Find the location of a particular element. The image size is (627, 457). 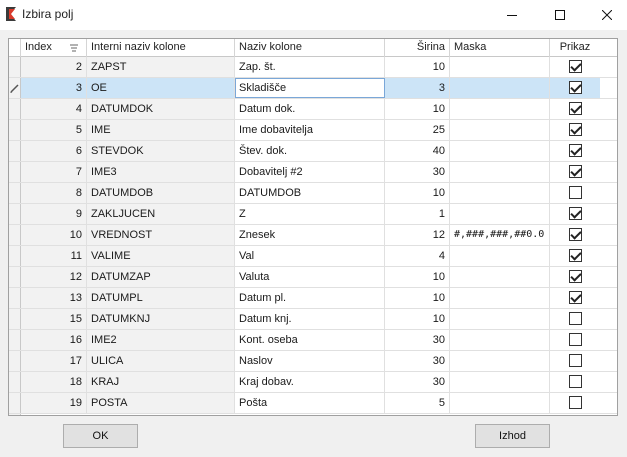

cell-column-name: Datum dok. is located at coordinates (310, 109).